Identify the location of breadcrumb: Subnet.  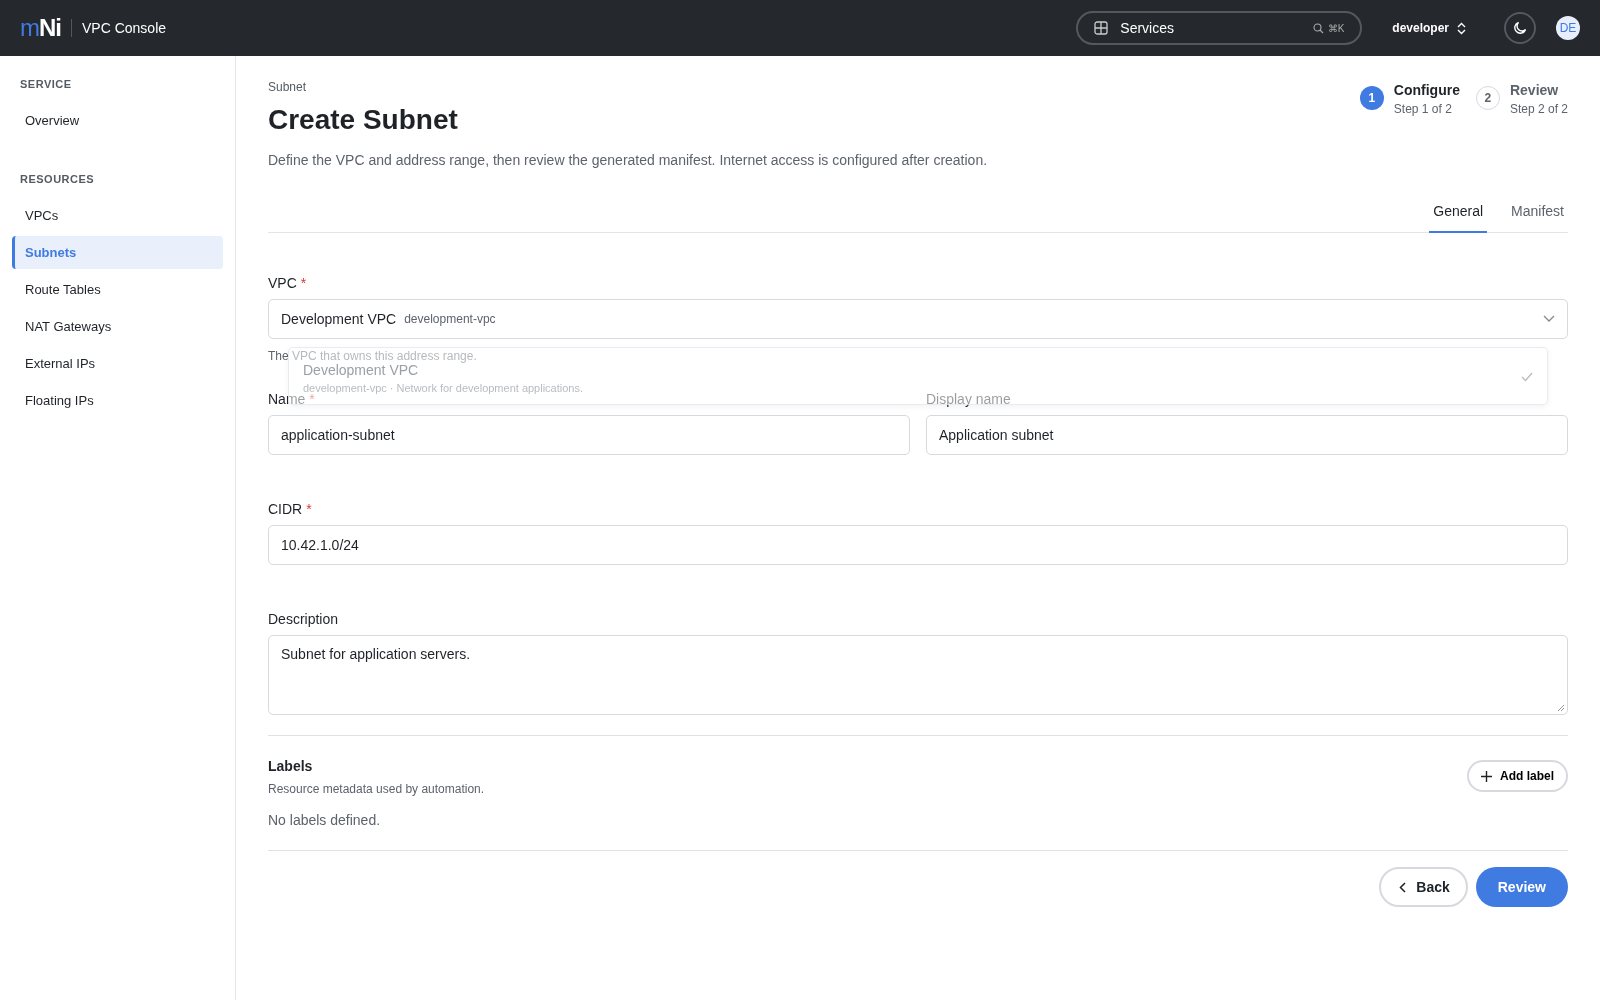
(628, 87).